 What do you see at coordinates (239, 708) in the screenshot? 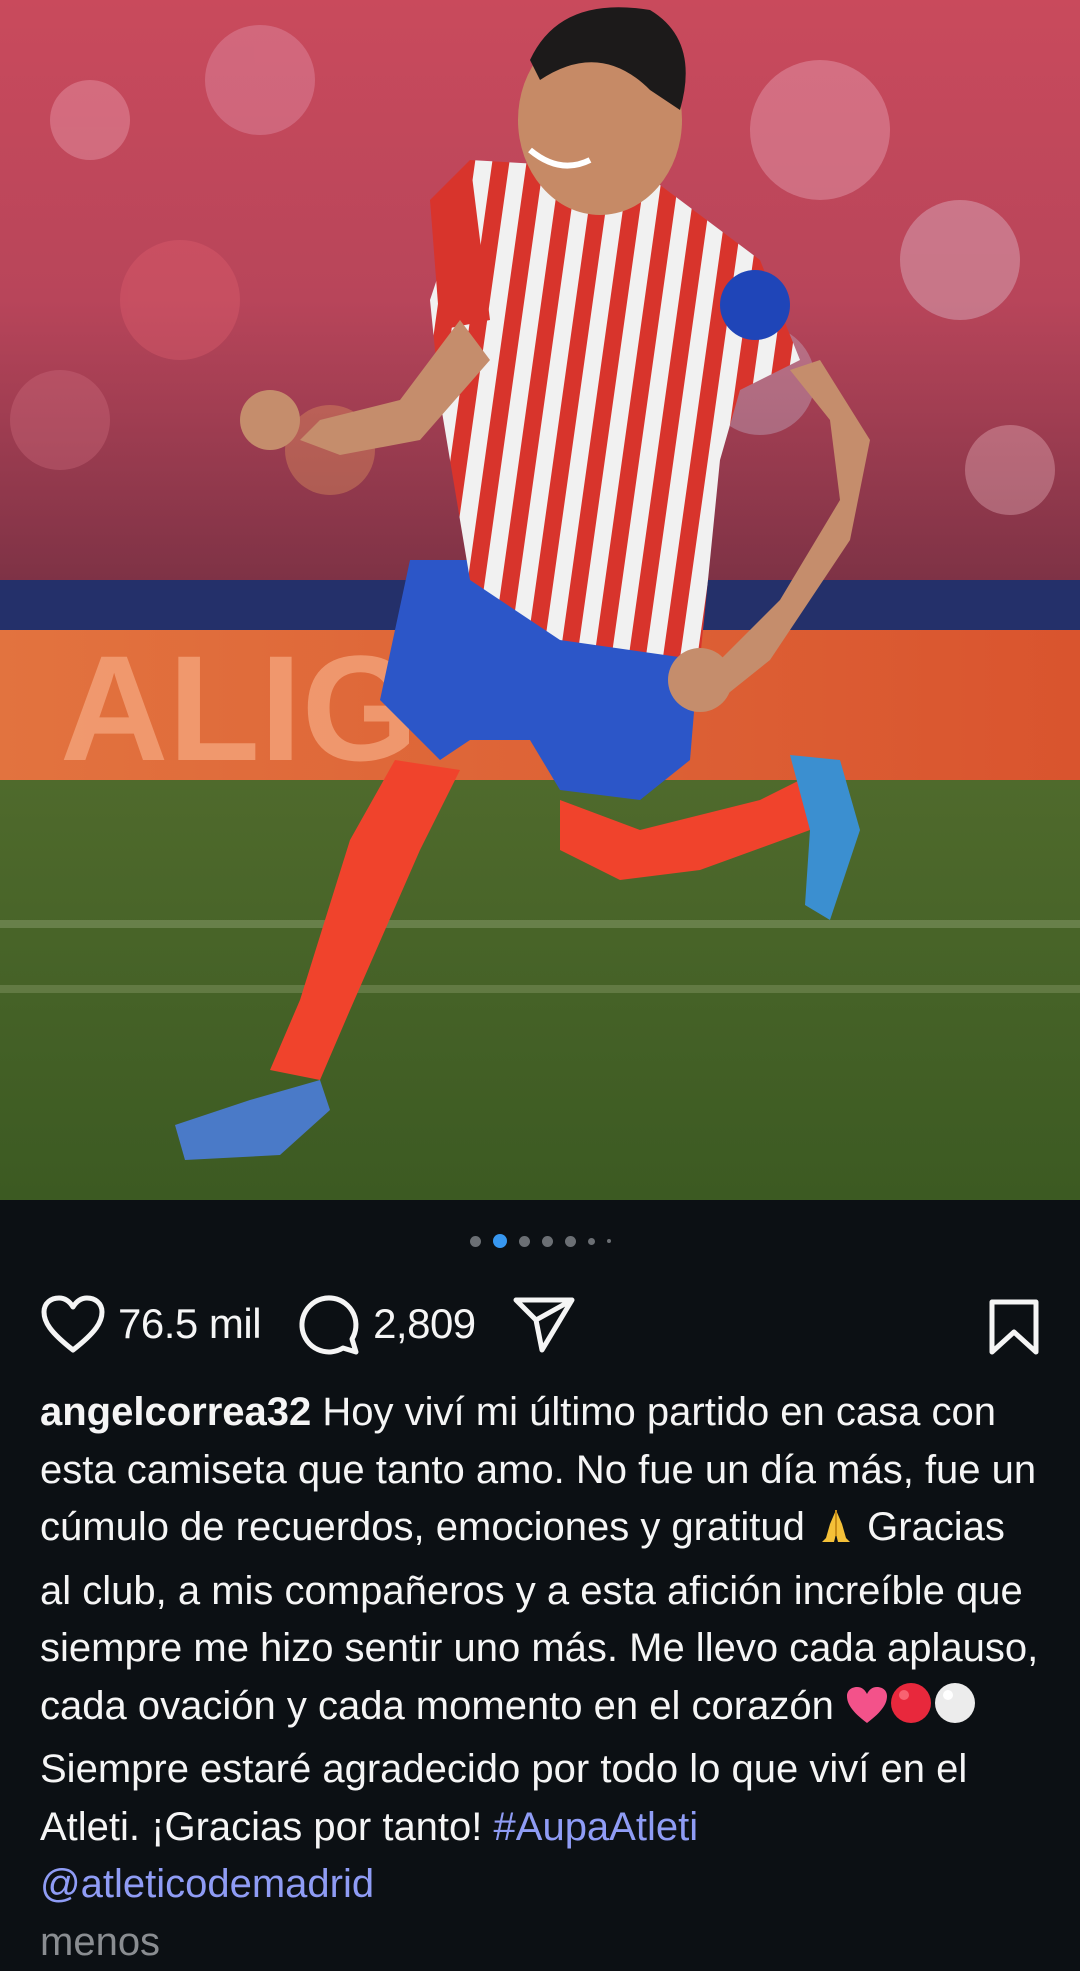
I see `svg-text: ALIG` at bounding box center [239, 708].